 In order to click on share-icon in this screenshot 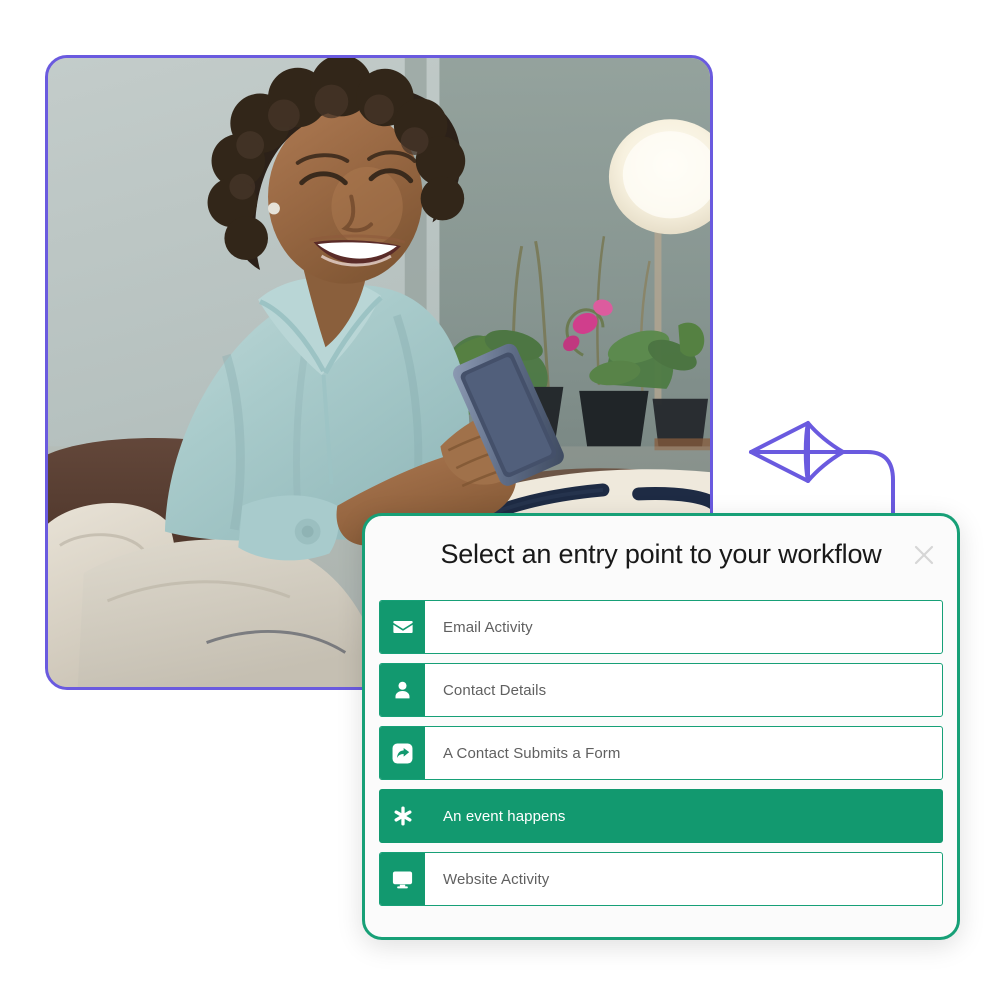, I will do `click(402, 753)`.